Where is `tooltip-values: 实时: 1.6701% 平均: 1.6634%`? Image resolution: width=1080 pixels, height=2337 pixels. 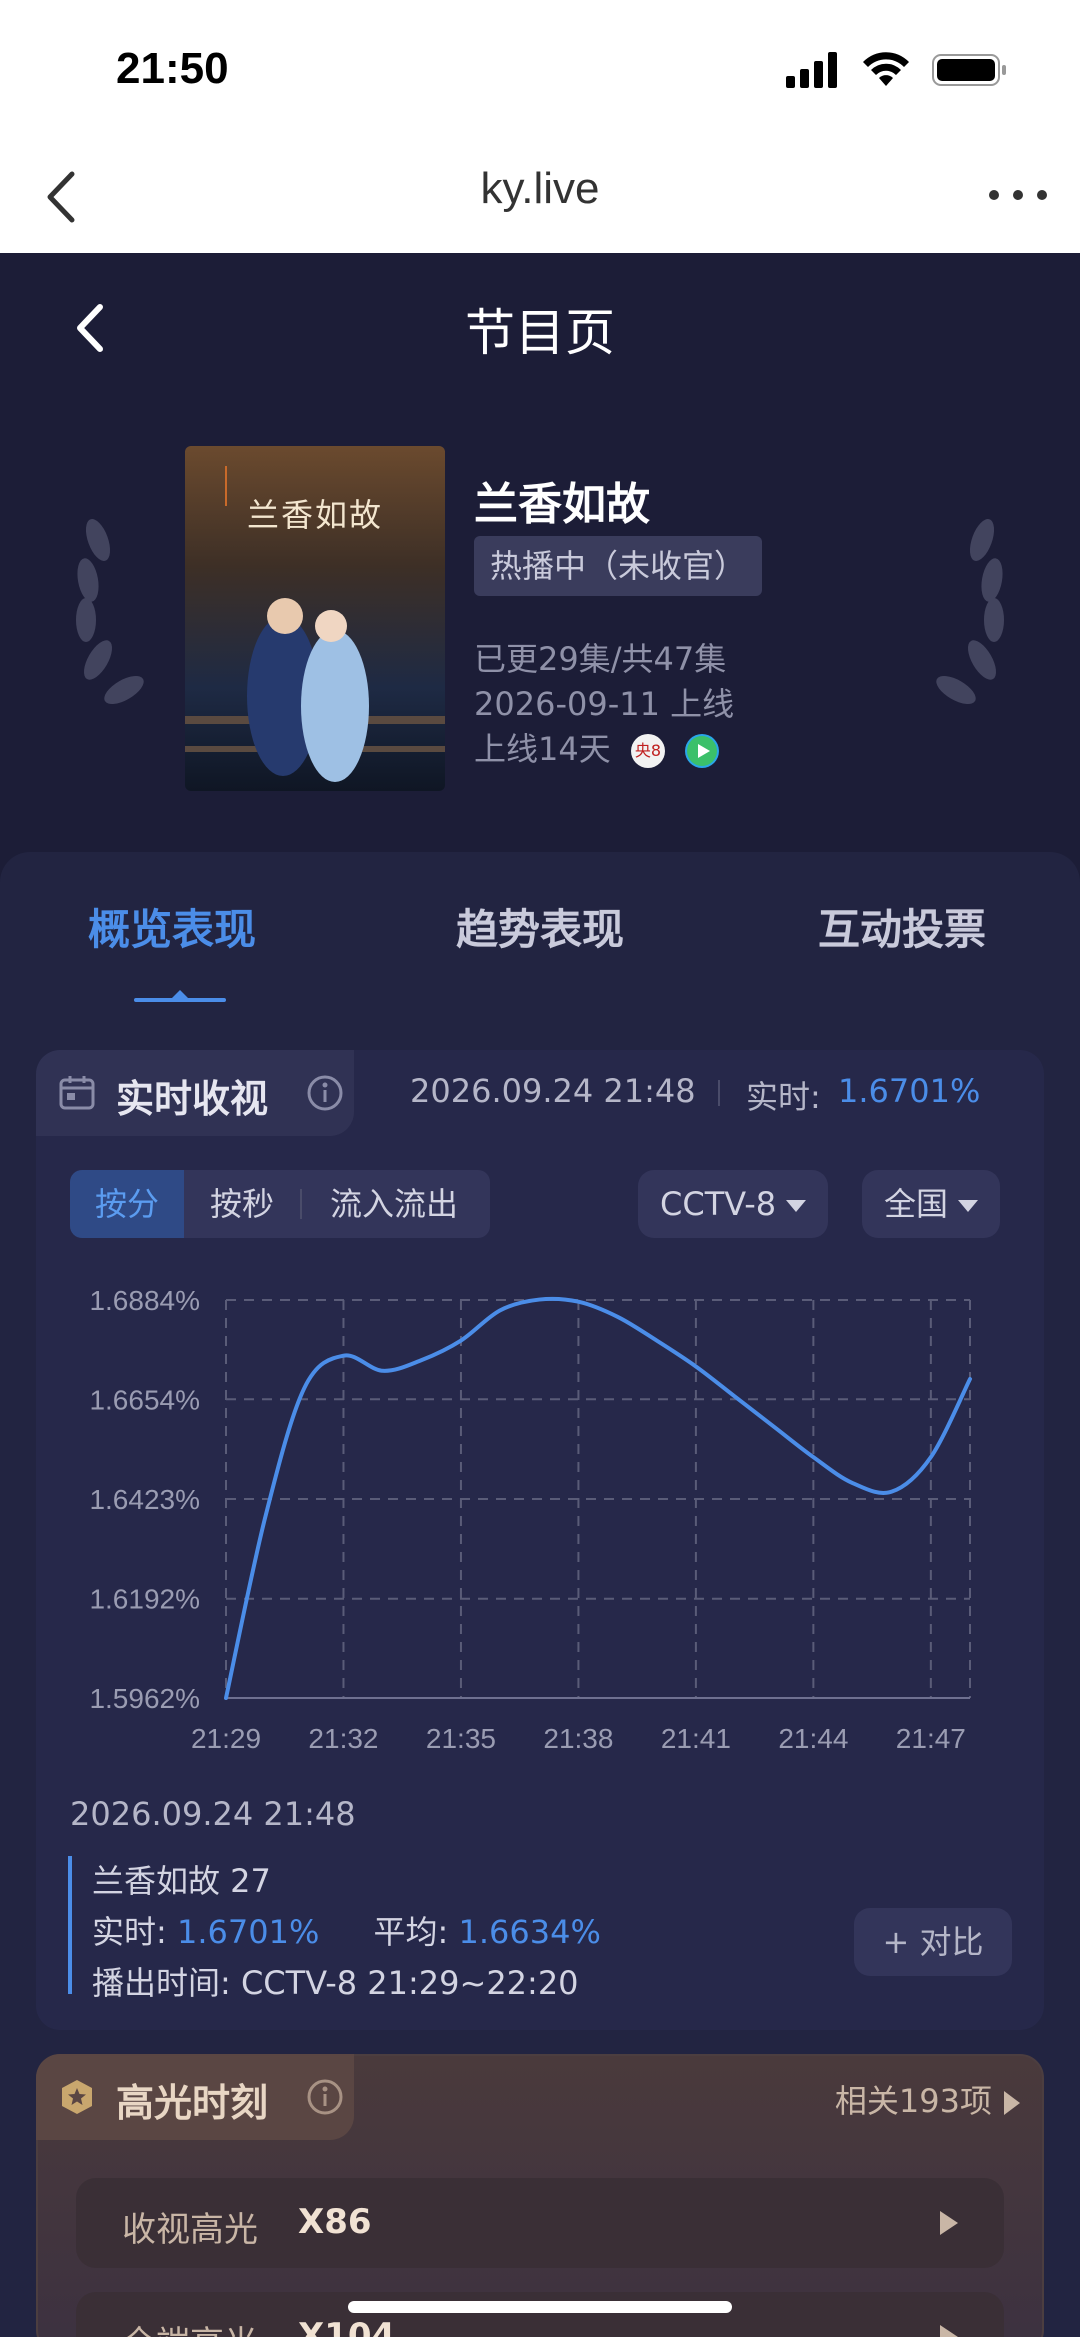
tooltip-values: 实时: 1.6701% 平均: 1.6634% is located at coordinates (346, 1930).